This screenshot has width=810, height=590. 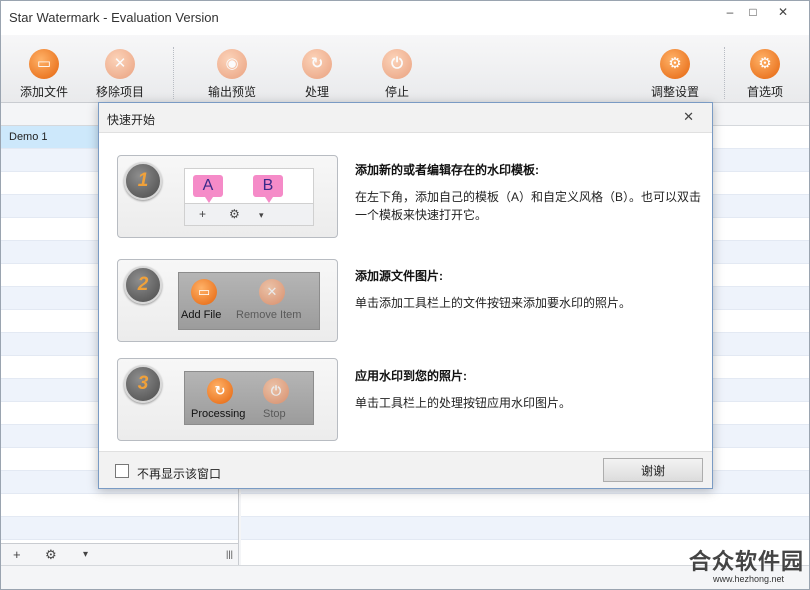 What do you see at coordinates (653, 470) in the screenshot?
I see `thanks-button: 谢谢` at bounding box center [653, 470].